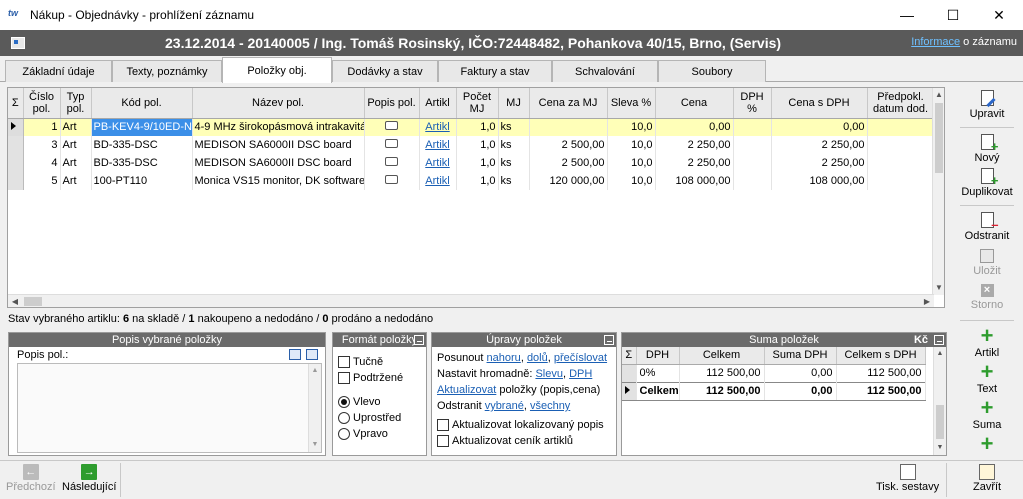  Describe the element at coordinates (987, 297) in the screenshot. I see `cancel-button: × Storno` at that location.